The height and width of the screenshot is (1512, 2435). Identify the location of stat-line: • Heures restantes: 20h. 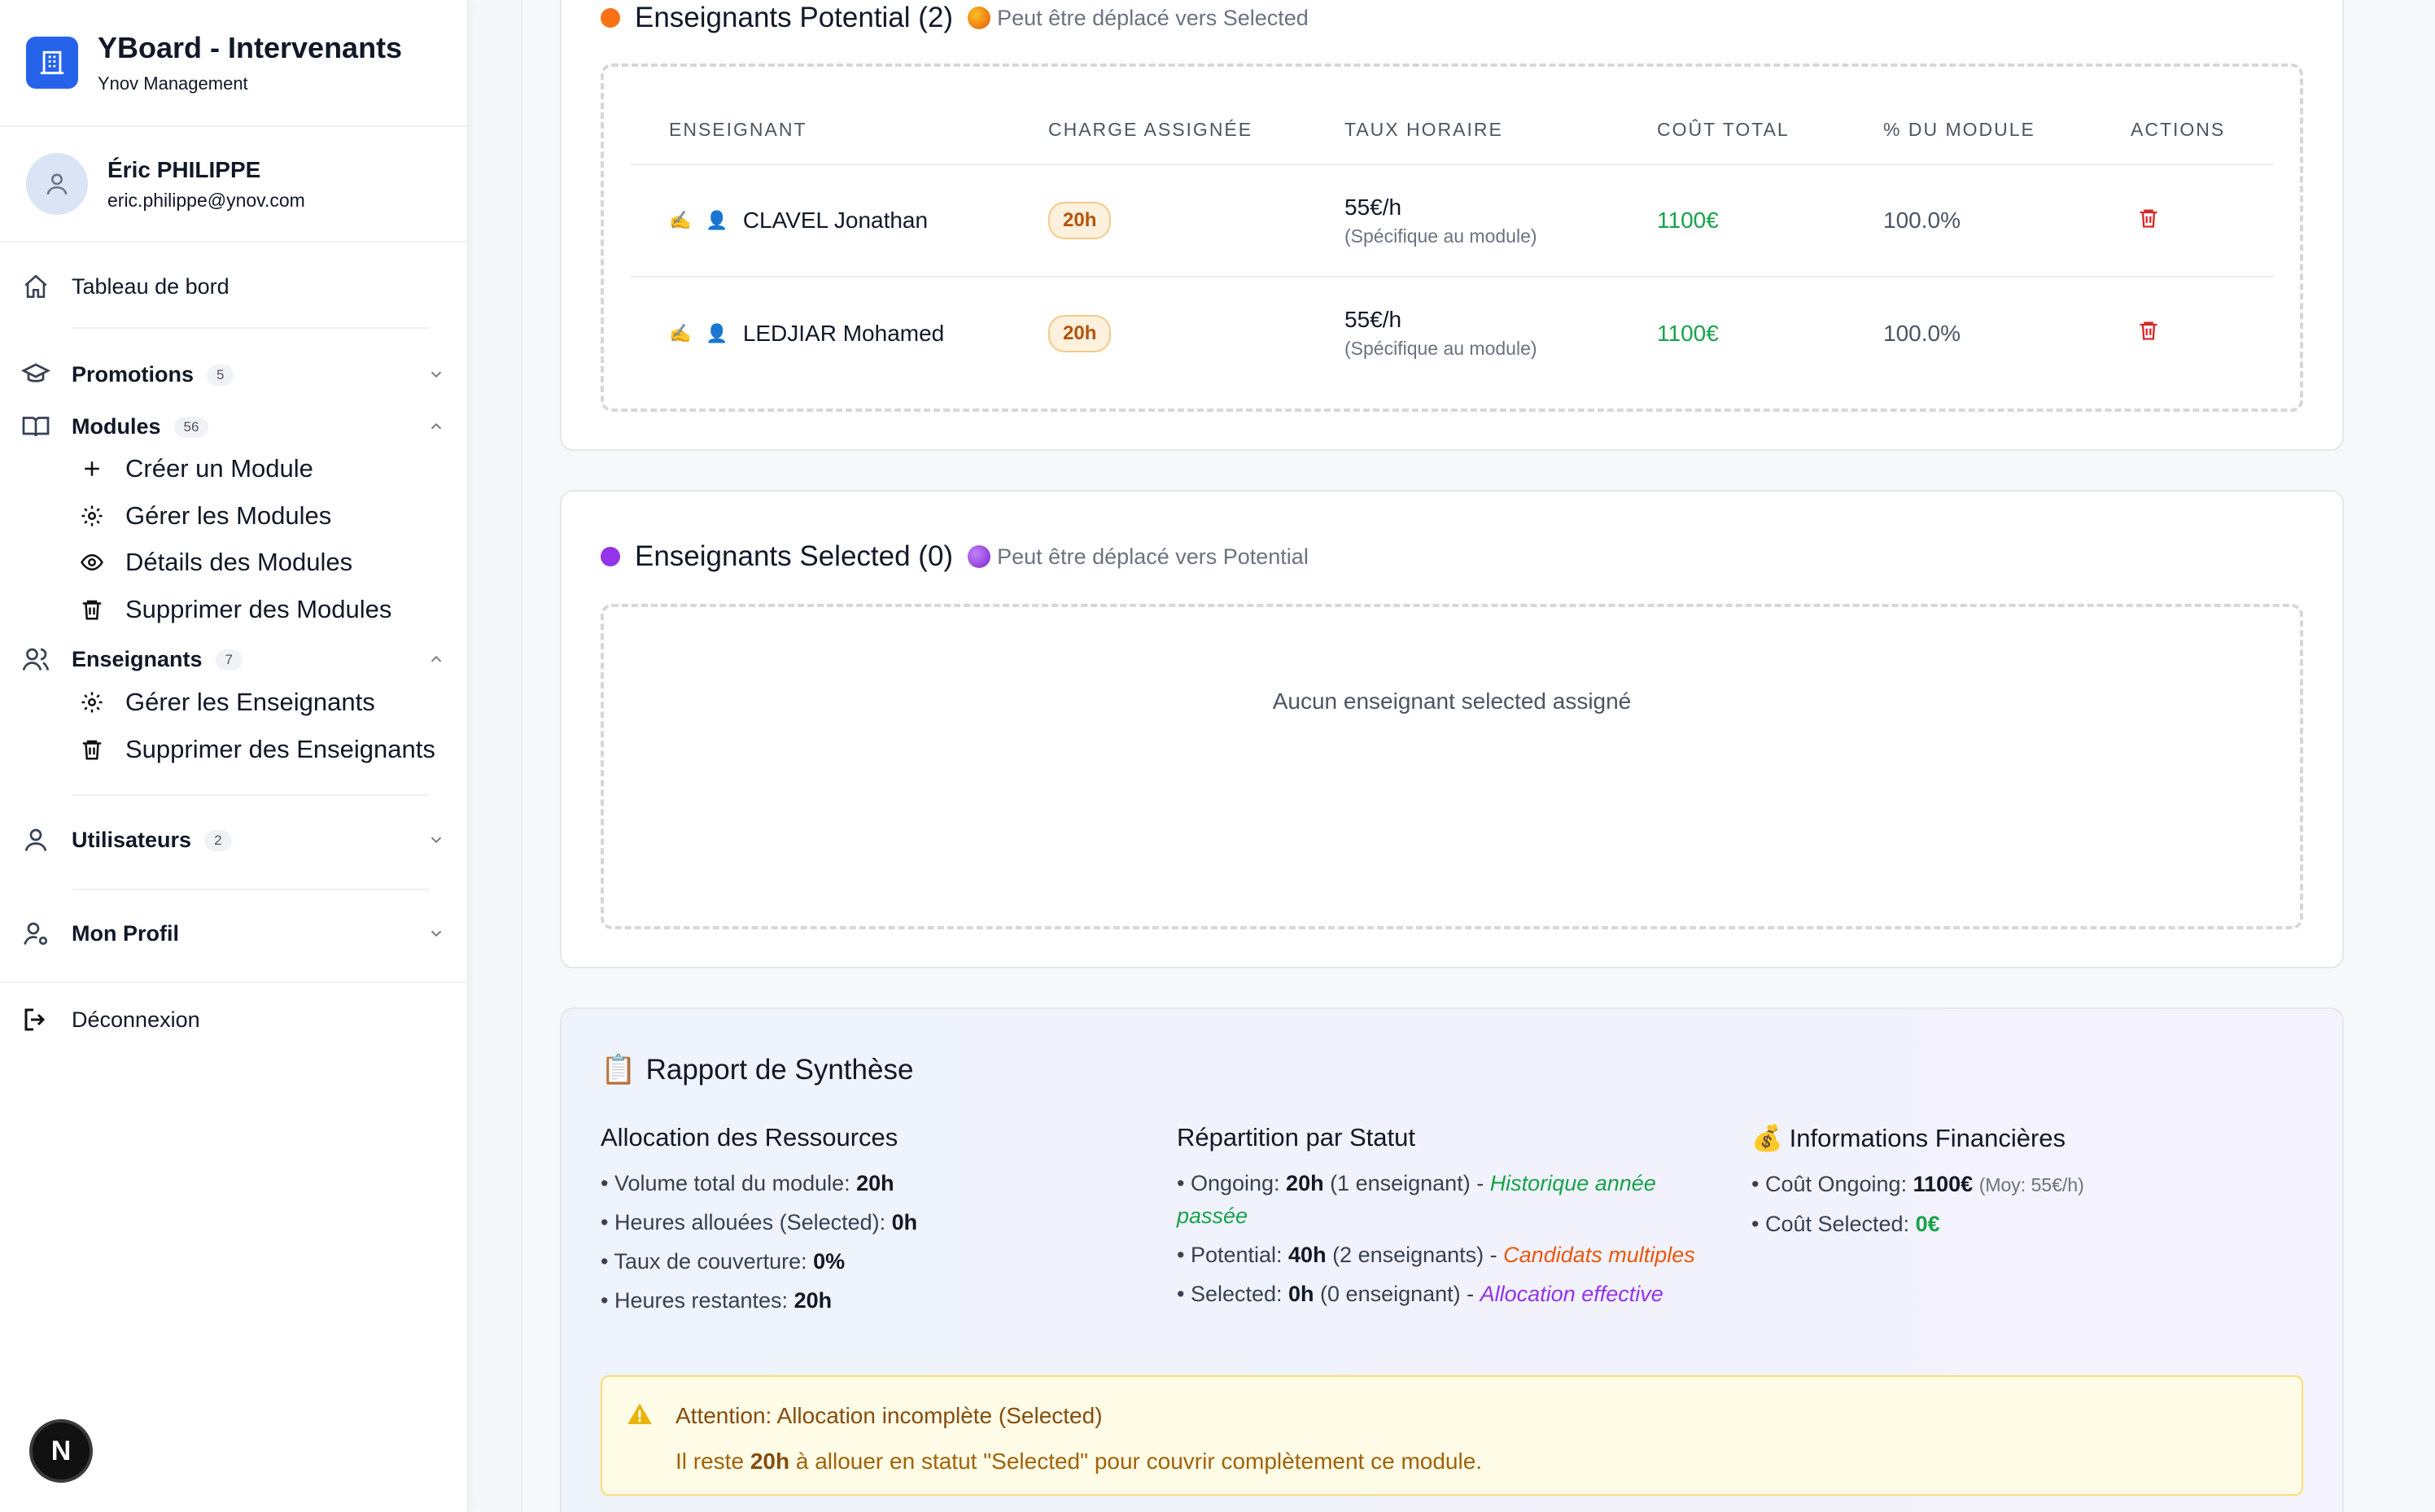
(717, 1300).